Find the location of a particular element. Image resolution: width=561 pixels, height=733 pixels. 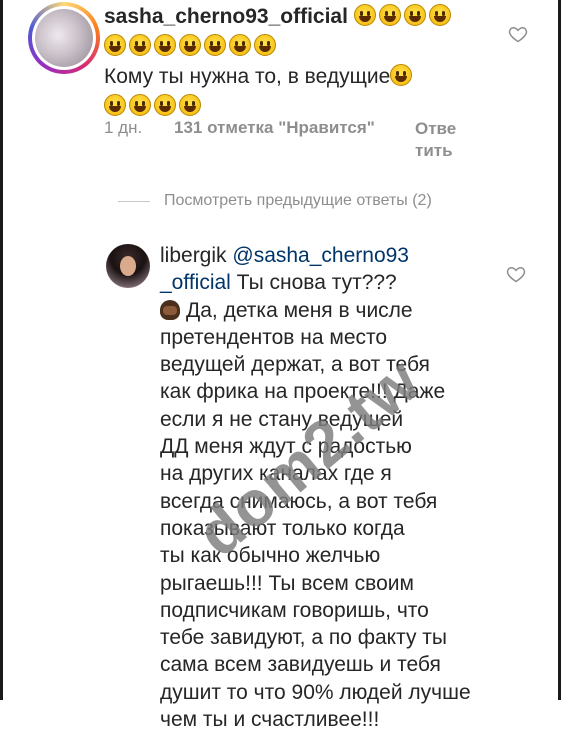

reply-line: ДД меня ждут с радостью is located at coordinates (286, 447).